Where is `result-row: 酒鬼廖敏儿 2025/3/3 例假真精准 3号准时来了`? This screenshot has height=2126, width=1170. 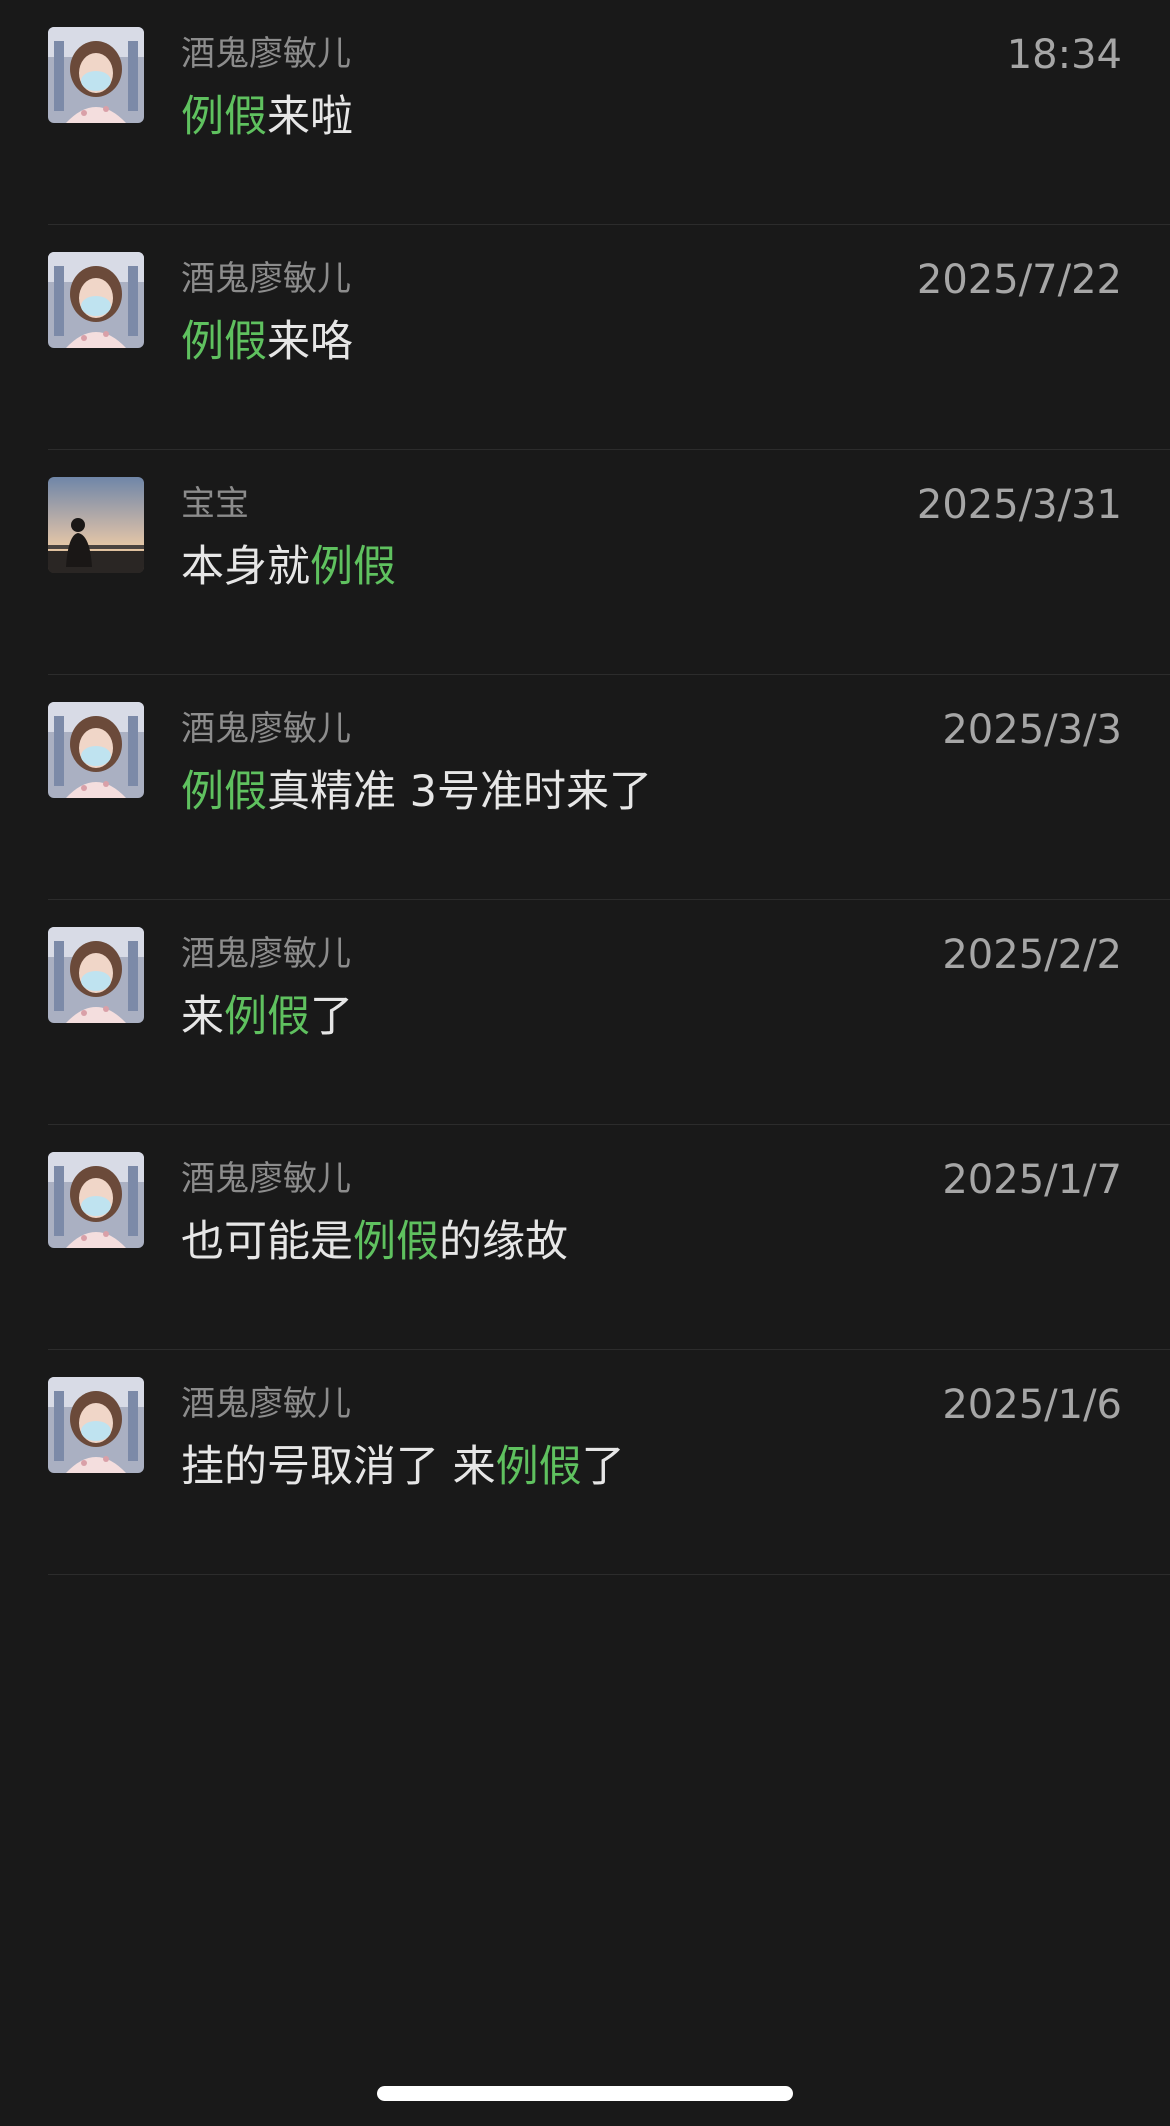
result-row: 酒鬼廖敏儿 2025/3/3 例假真精准 3号准时来了 is located at coordinates (585, 787).